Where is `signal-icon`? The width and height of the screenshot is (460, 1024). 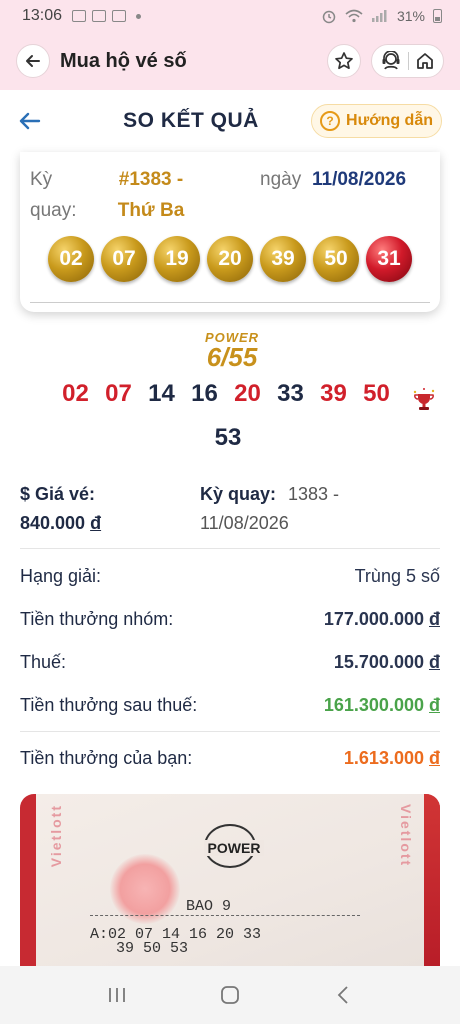 signal-icon is located at coordinates (379, 16).